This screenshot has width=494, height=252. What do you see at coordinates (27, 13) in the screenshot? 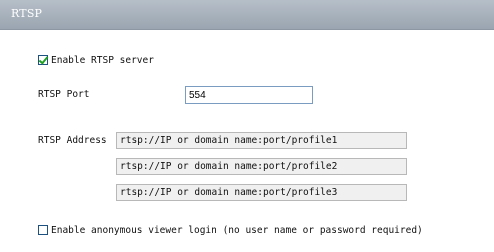
I see `section-title: RTSP` at bounding box center [27, 13].